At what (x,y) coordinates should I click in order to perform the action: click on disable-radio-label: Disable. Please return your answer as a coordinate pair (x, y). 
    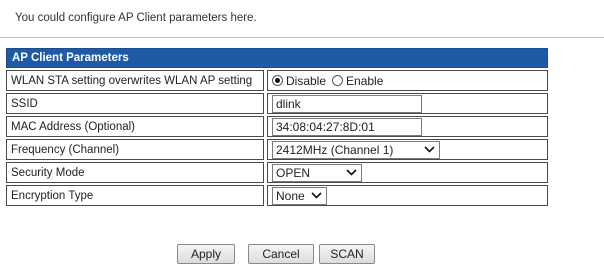
    Looking at the image, I should click on (306, 81).